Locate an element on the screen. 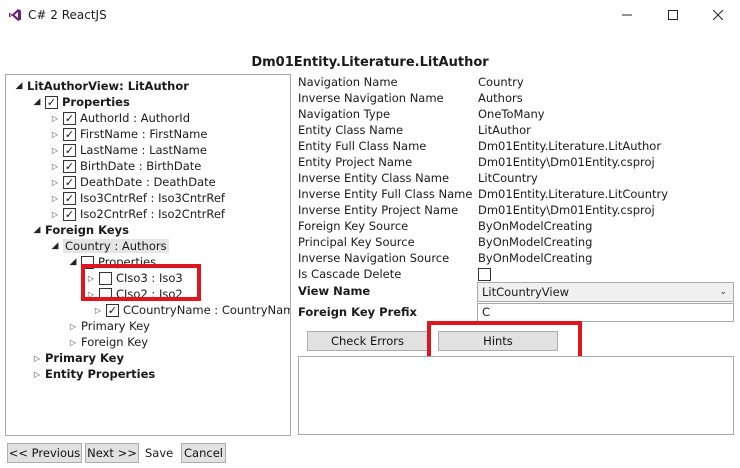  property-value: OneToMany is located at coordinates (511, 114).